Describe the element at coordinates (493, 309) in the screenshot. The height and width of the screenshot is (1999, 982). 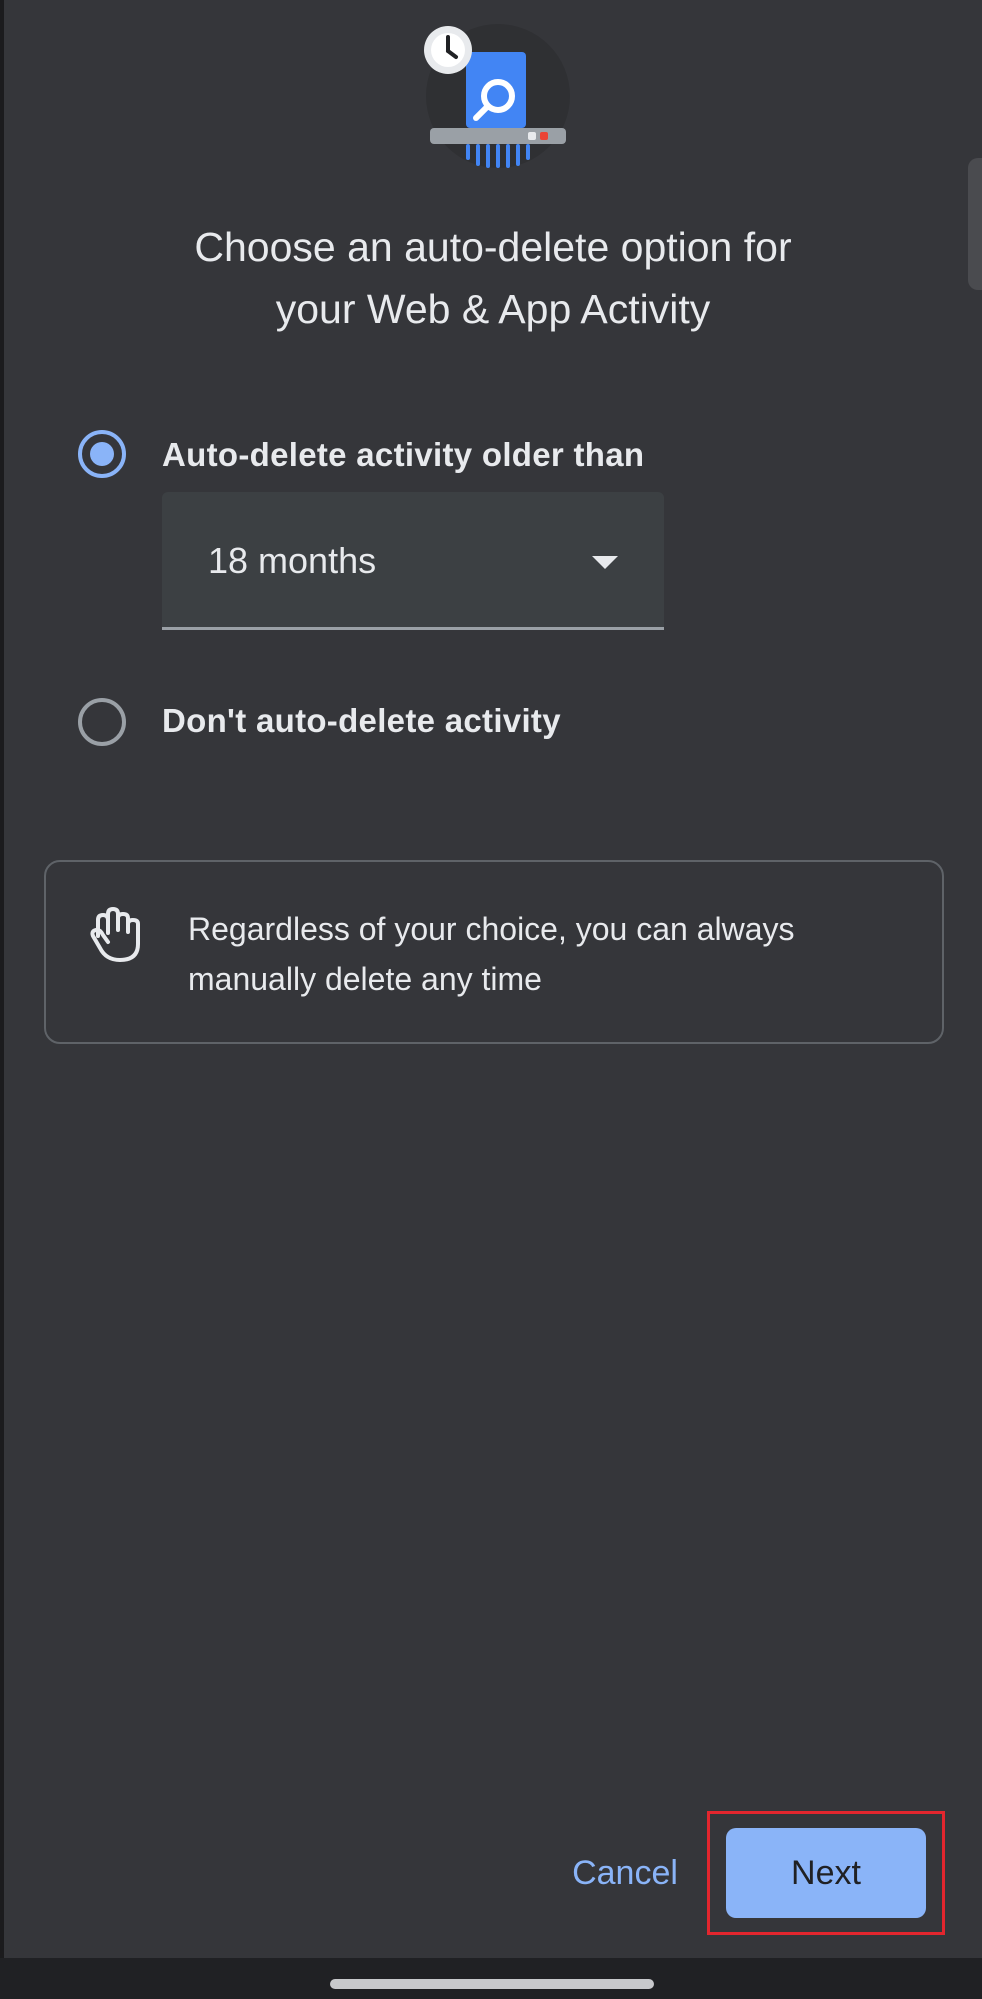
I see `dialog-title-line-2: your Web & App Activity` at that location.